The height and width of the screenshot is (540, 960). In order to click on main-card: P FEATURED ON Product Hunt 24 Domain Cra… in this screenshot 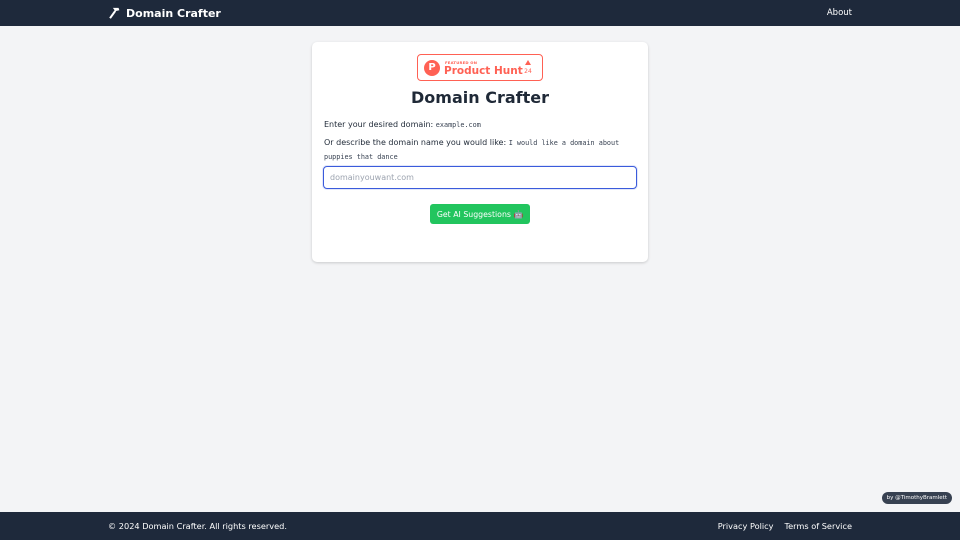, I will do `click(480, 152)`.